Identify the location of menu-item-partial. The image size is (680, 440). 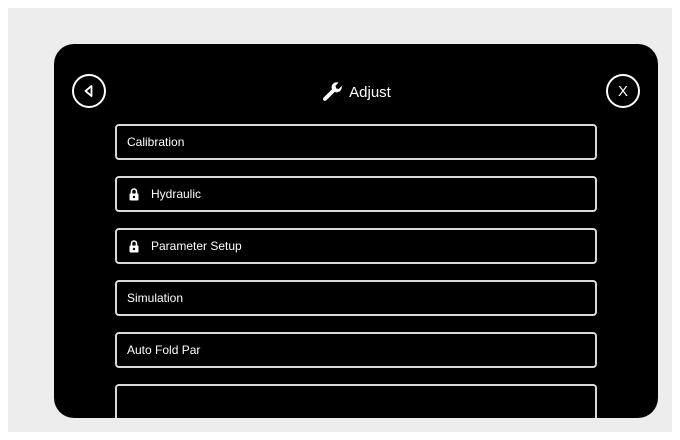
(356, 401).